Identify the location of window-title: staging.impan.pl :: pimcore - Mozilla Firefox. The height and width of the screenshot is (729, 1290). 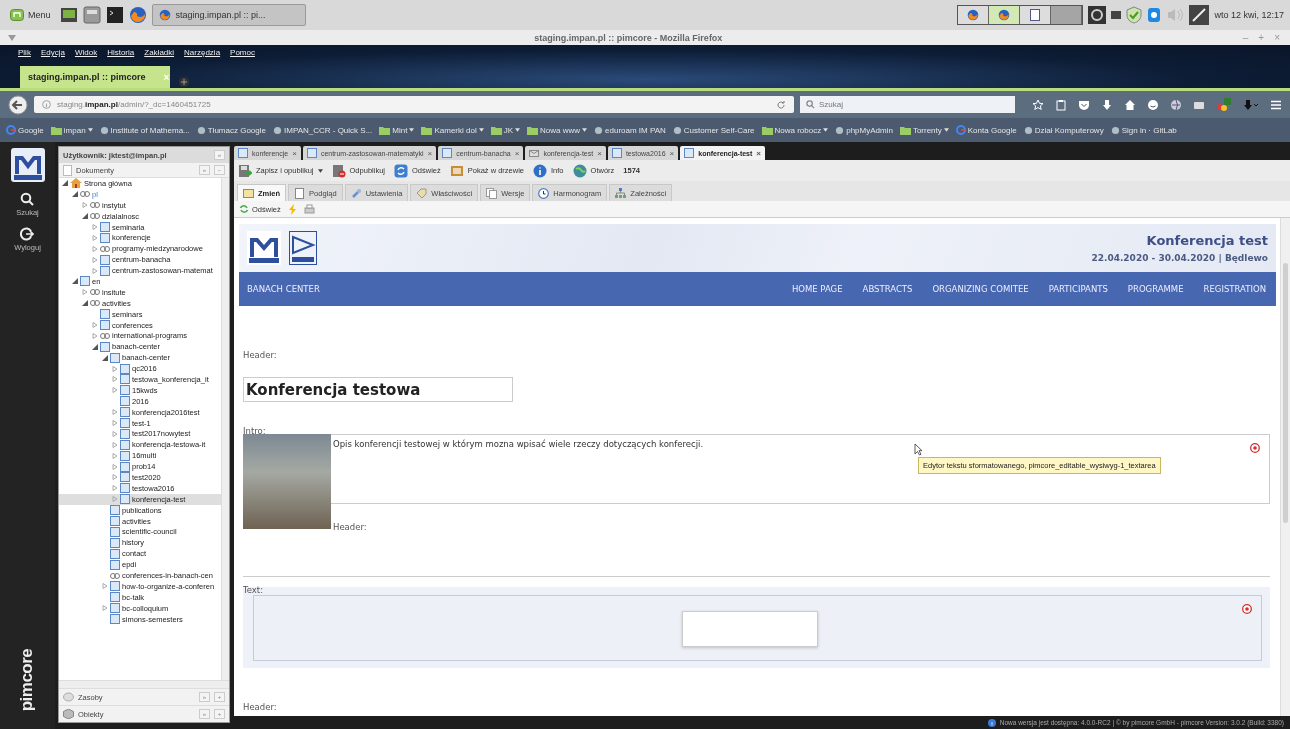
(628, 37).